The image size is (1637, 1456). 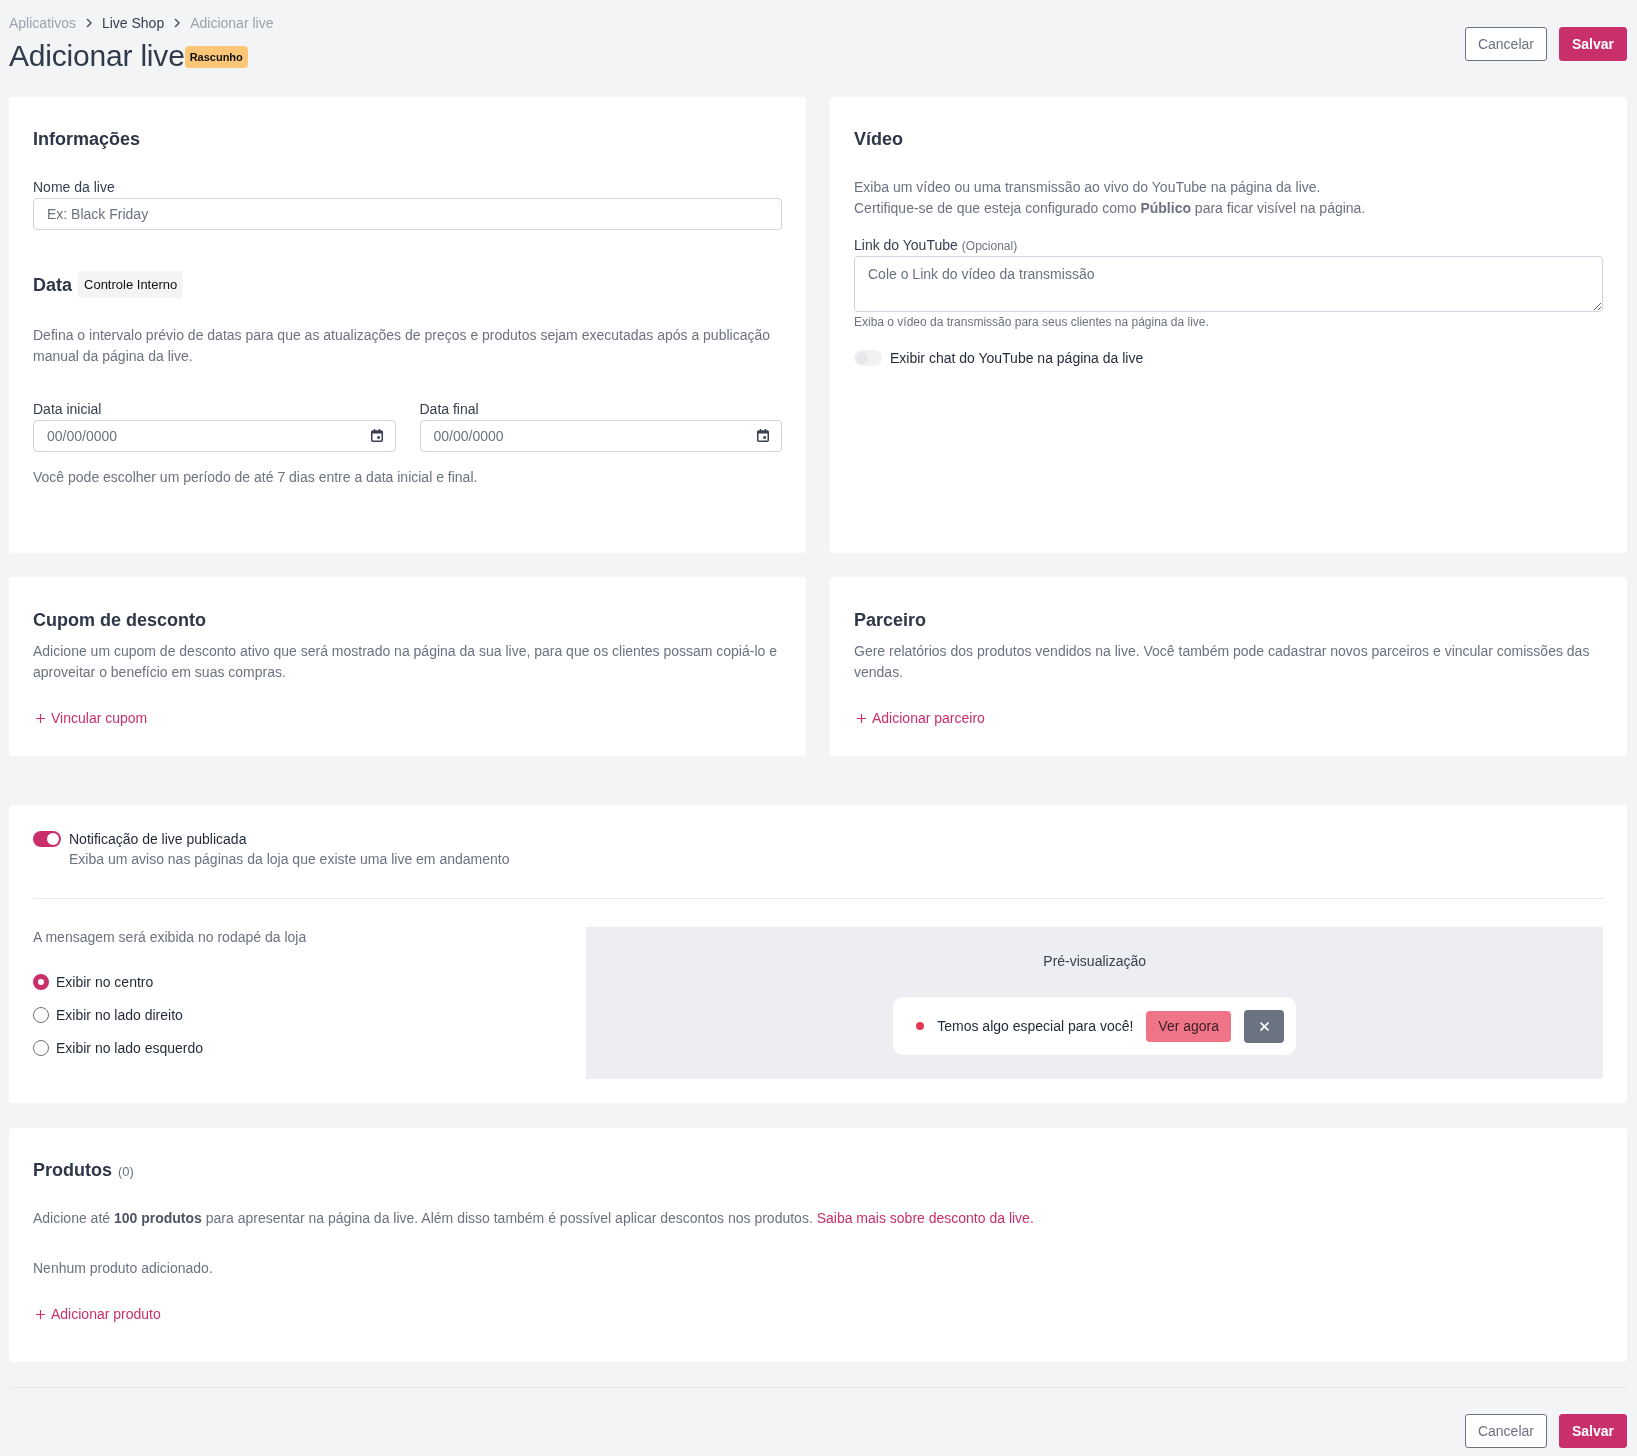 I want to click on coupon-link: Vincular cupom, so click(x=90, y=718).